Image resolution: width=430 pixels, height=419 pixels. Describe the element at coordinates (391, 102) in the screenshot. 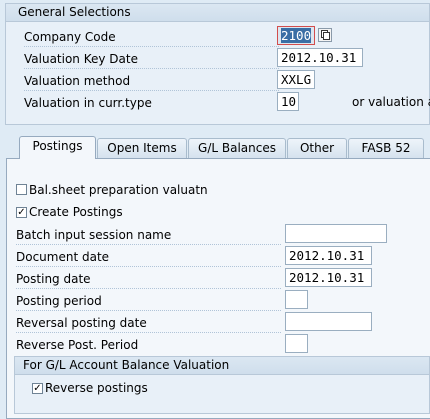

I see `valuation-area-text: or valuation ar` at that location.